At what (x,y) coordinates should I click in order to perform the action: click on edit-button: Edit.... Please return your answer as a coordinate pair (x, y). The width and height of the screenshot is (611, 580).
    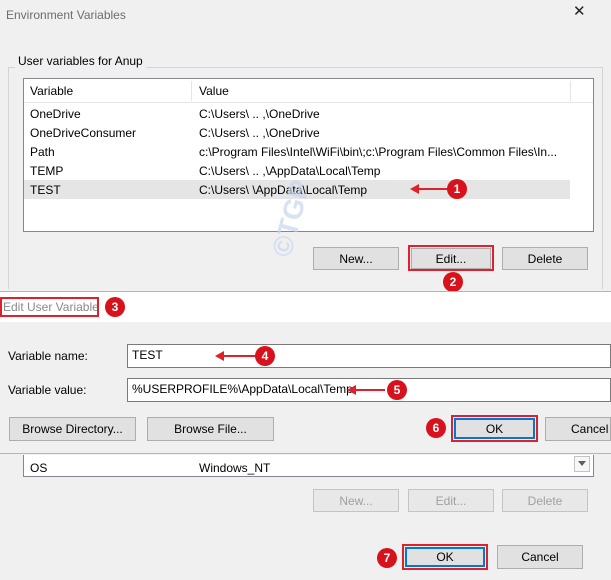
    Looking at the image, I should click on (451, 258).